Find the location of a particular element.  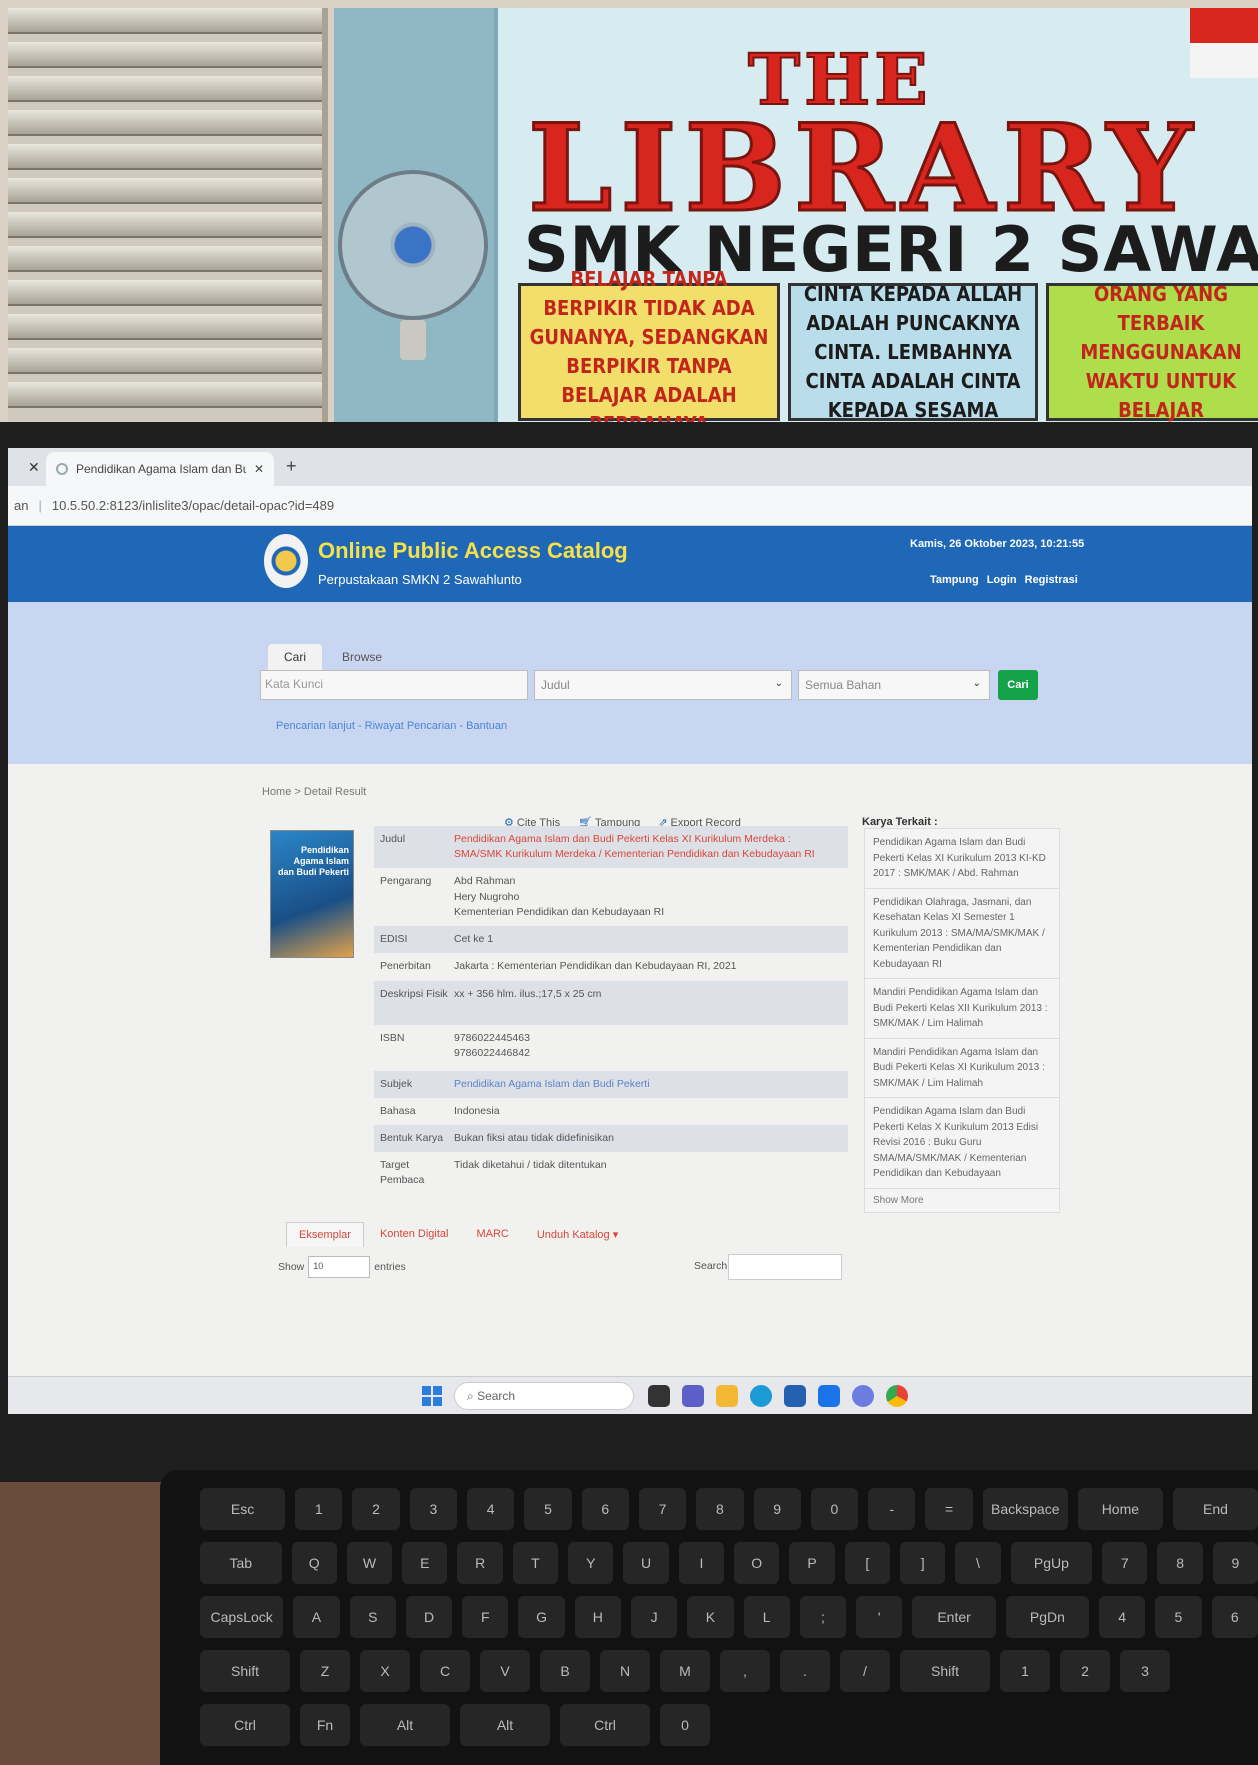

tab-konten-digital: Konten Digital is located at coordinates (414, 1234).